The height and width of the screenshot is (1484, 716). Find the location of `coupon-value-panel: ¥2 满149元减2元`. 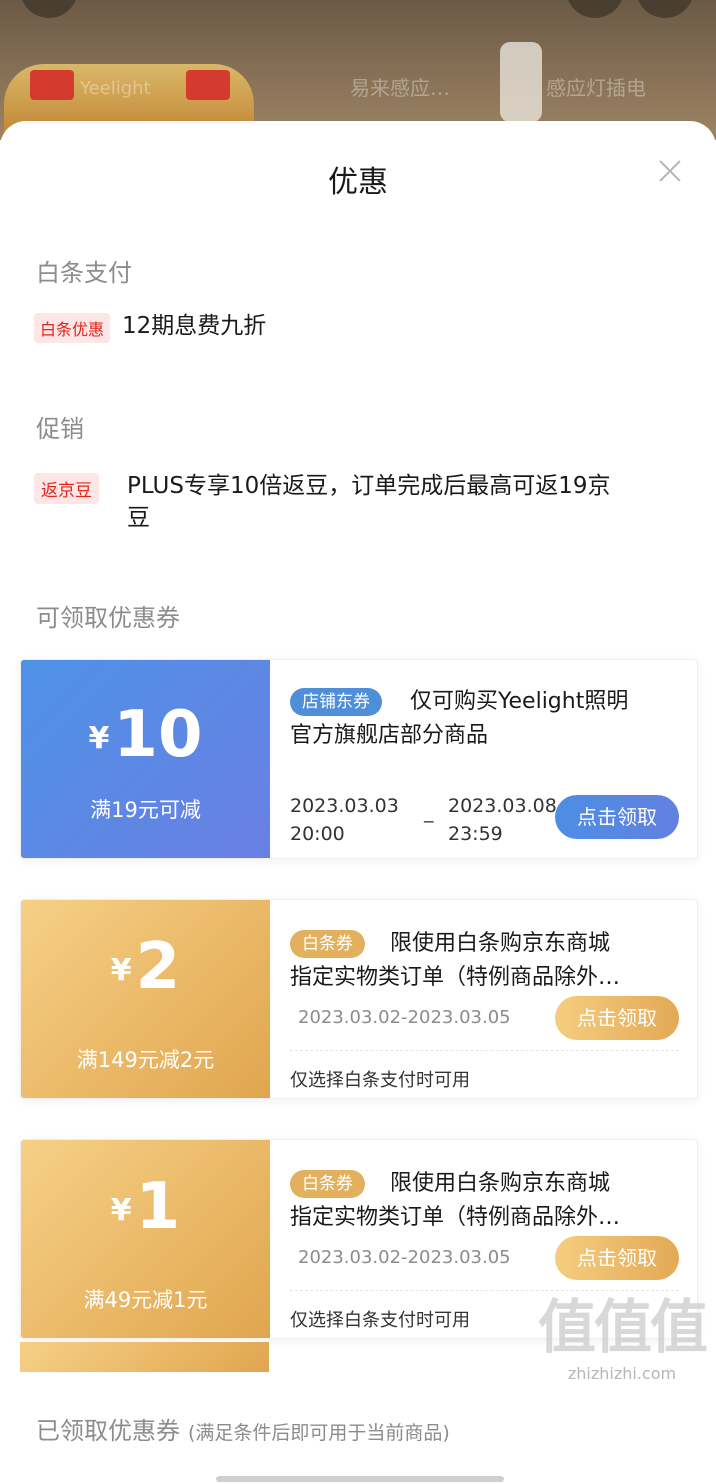

coupon-value-panel: ¥2 满149元减2元 is located at coordinates (145, 999).